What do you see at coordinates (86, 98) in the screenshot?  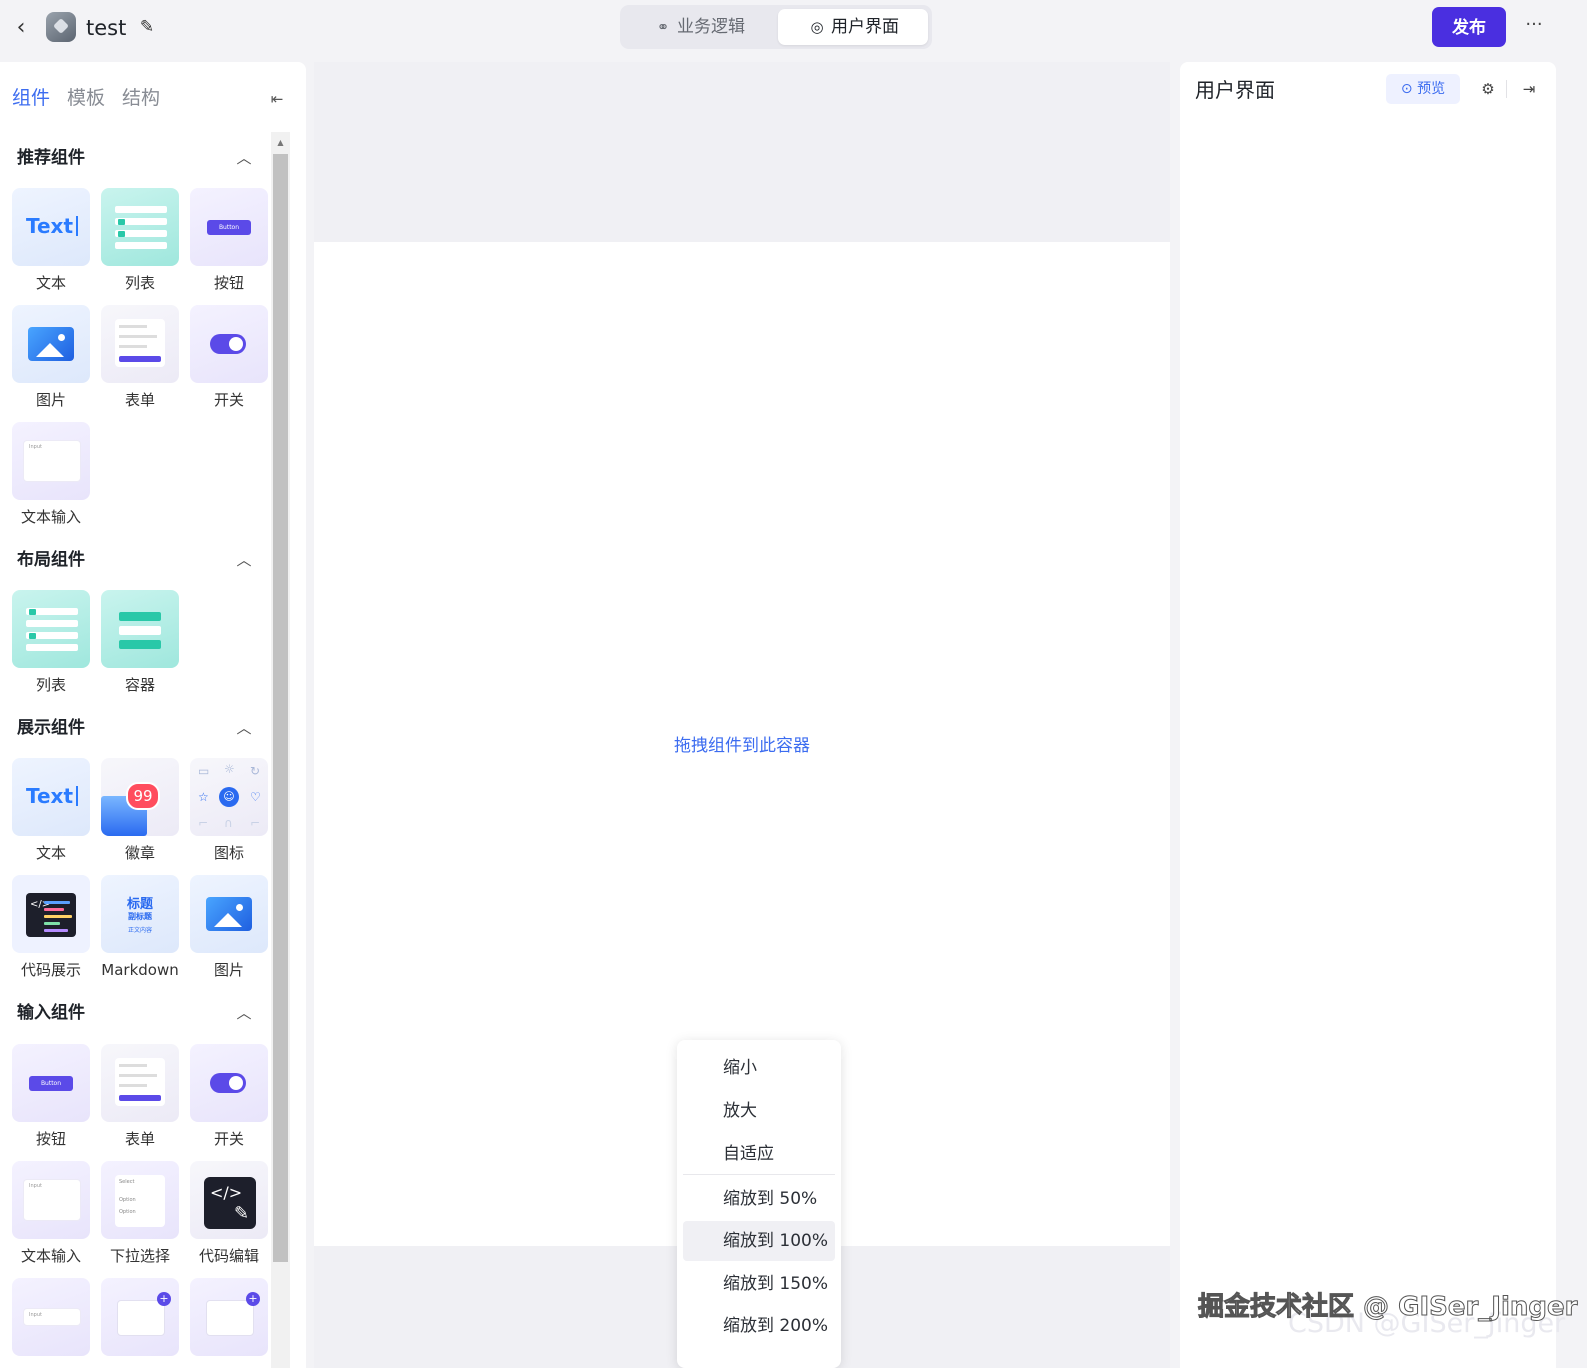 I see `tab-templates: 模板` at bounding box center [86, 98].